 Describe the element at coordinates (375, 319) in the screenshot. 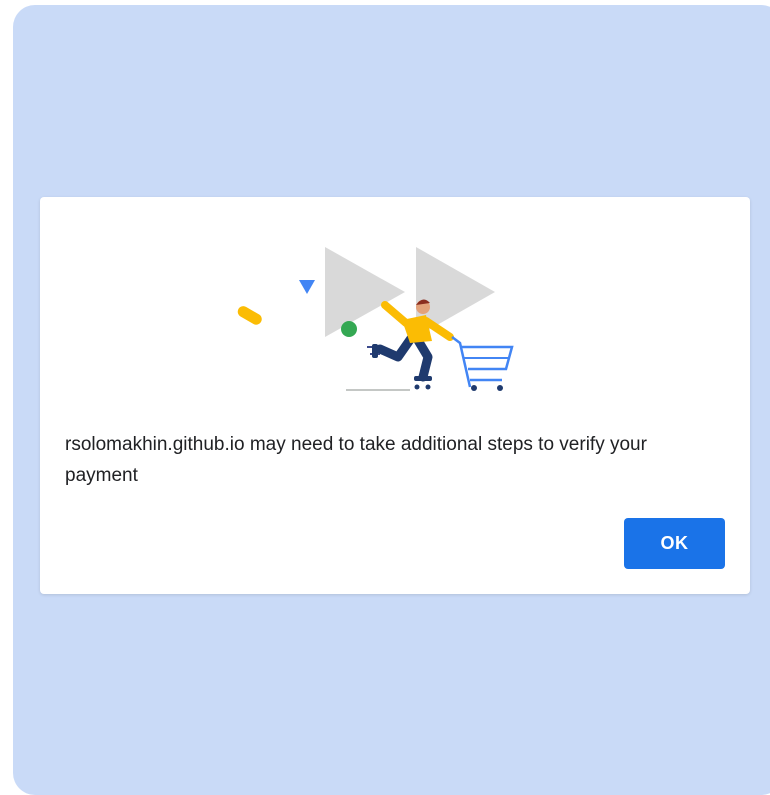

I see `shopping-cart-illustration-icon` at that location.